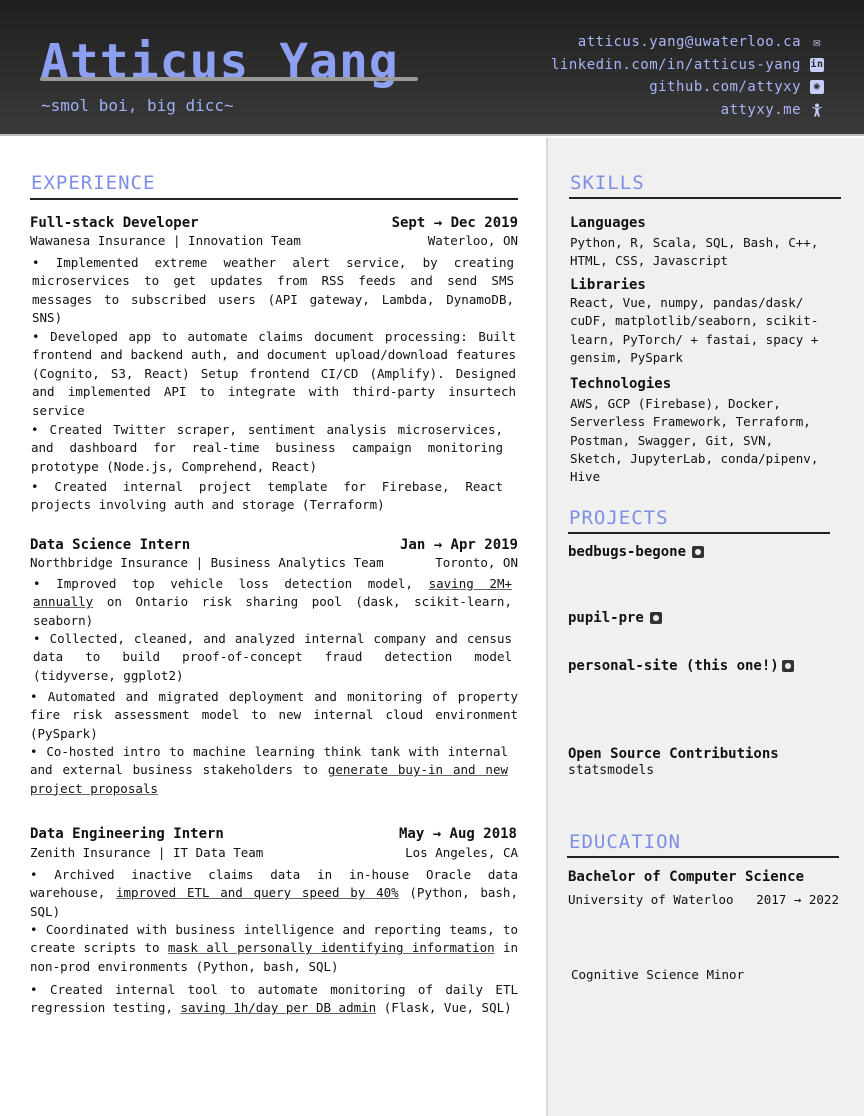 The image size is (864, 1116). I want to click on experience-title: EXPERIENCE, so click(93, 183).